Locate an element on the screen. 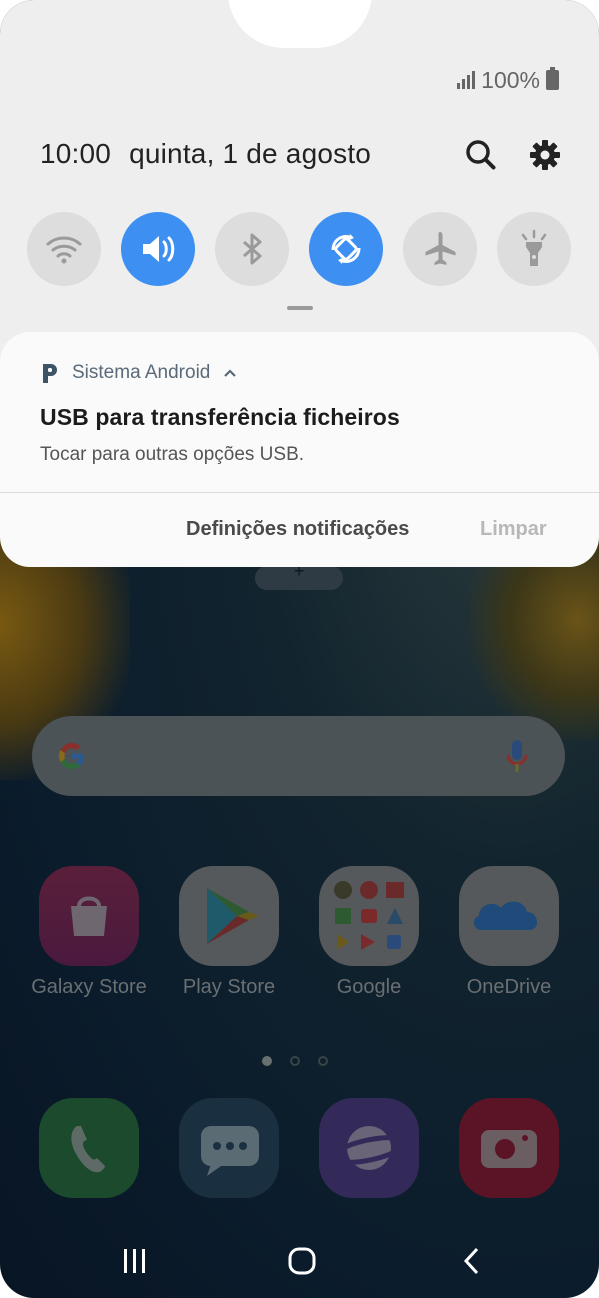 The height and width of the screenshot is (1298, 599). dock-camera is located at coordinates (509, 1148).